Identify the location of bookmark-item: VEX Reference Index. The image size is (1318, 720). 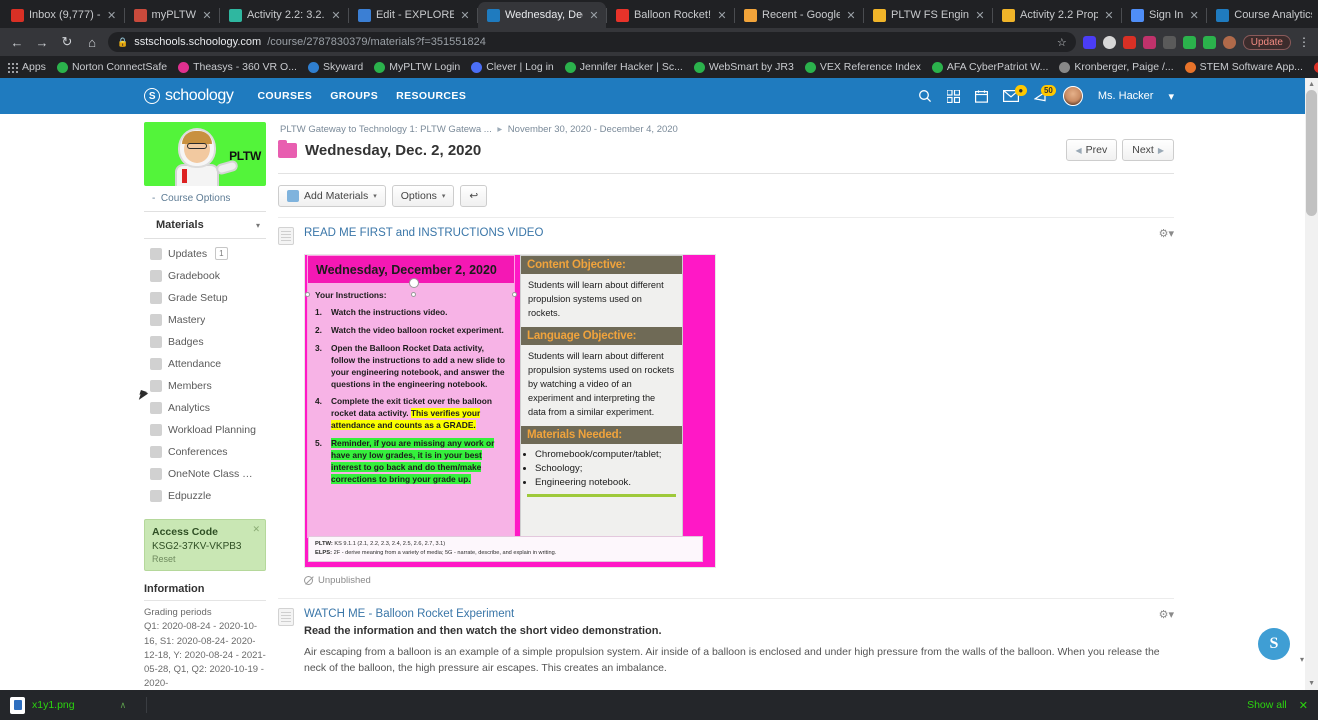
(862, 67).